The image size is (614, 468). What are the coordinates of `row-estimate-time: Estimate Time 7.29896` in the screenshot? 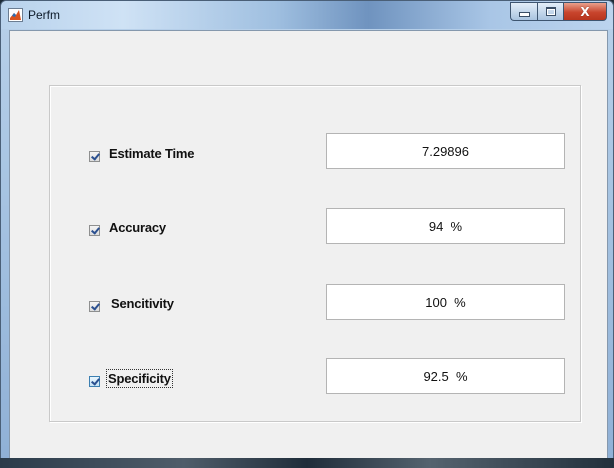 It's located at (315, 153).